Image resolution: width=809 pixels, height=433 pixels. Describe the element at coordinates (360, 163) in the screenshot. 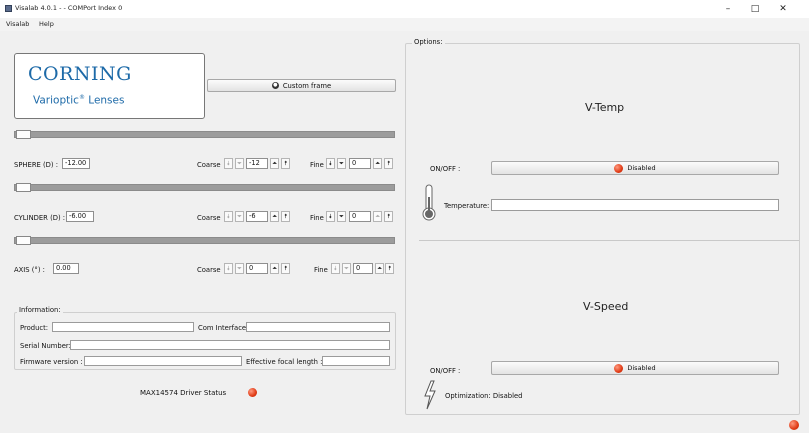

I see `sphere-fine-value: 0` at that location.